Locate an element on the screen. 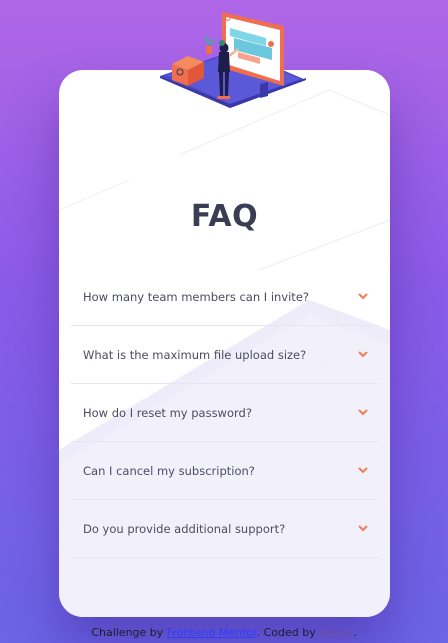  author-link: brkcln is located at coordinates (336, 632).